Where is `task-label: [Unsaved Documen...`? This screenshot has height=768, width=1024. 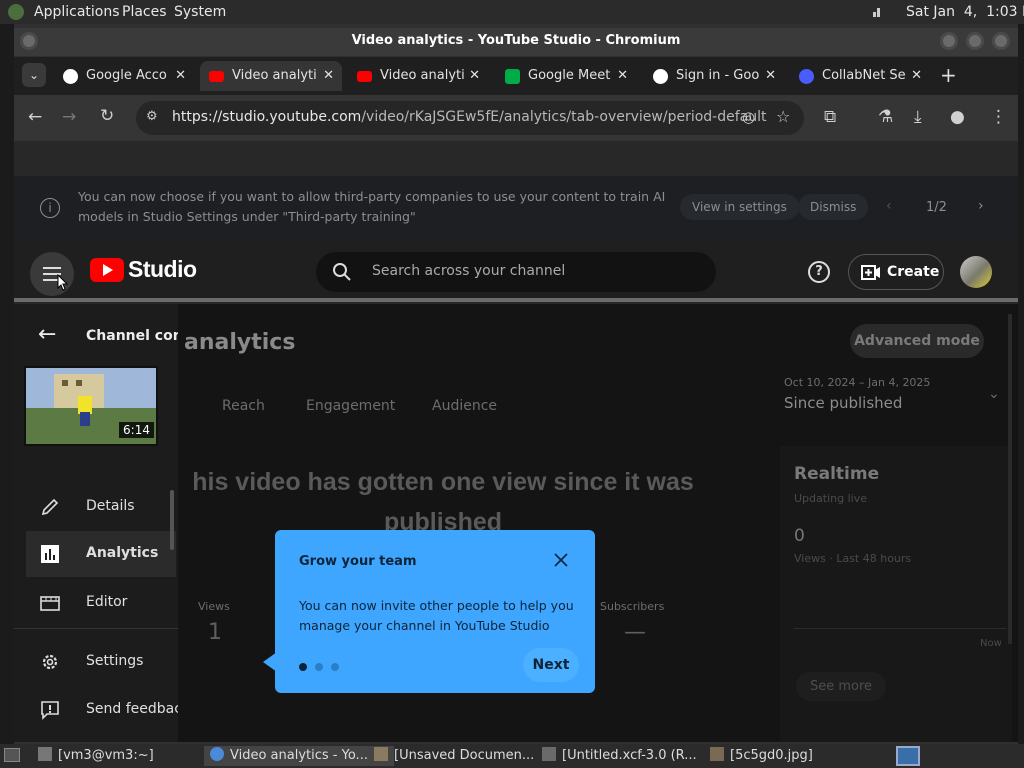 task-label: [Unsaved Documen... is located at coordinates (464, 755).